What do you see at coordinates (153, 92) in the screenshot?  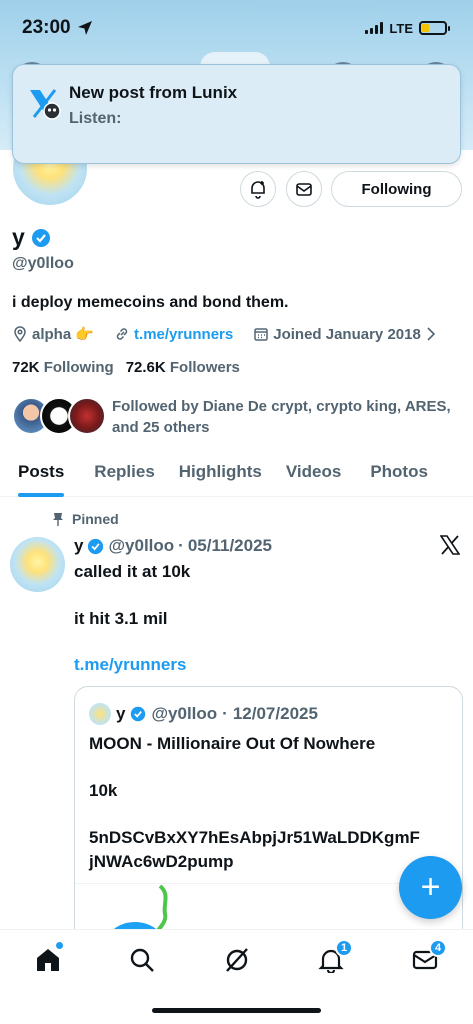 I see `notification-title: New post from Lunix` at bounding box center [153, 92].